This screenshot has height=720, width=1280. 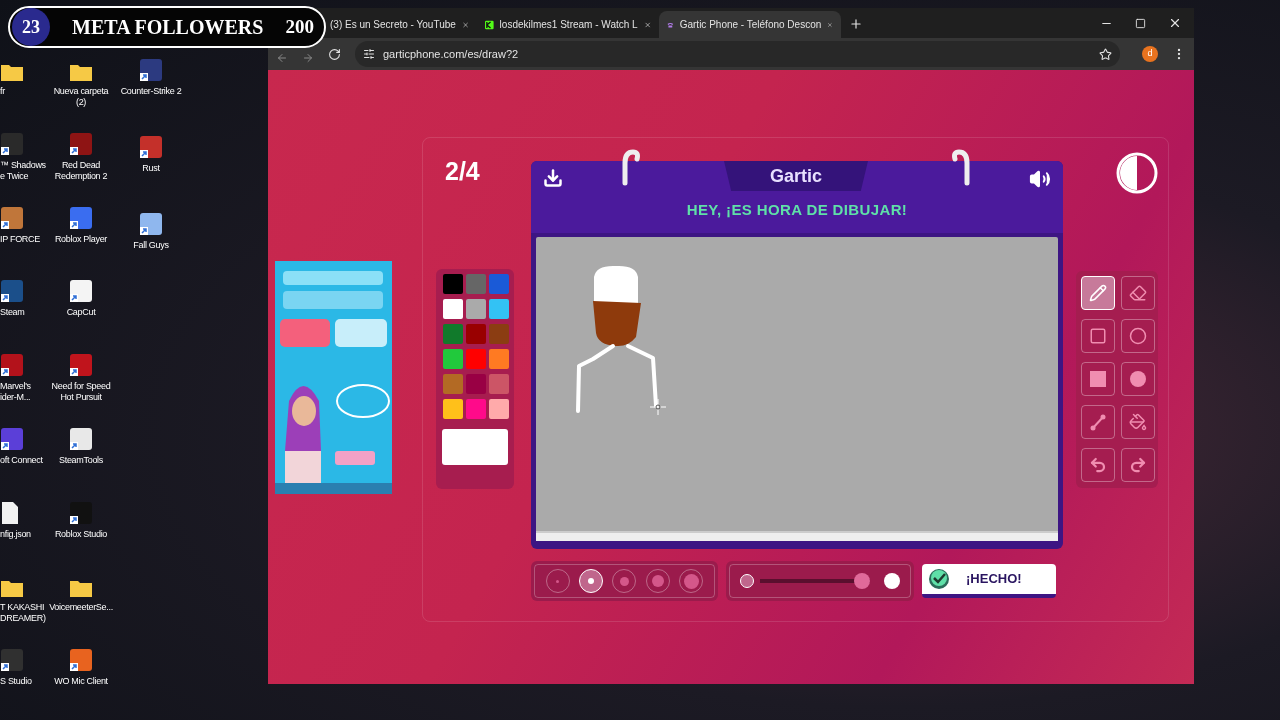 What do you see at coordinates (939, 579) in the screenshot?
I see `check-icon` at bounding box center [939, 579].